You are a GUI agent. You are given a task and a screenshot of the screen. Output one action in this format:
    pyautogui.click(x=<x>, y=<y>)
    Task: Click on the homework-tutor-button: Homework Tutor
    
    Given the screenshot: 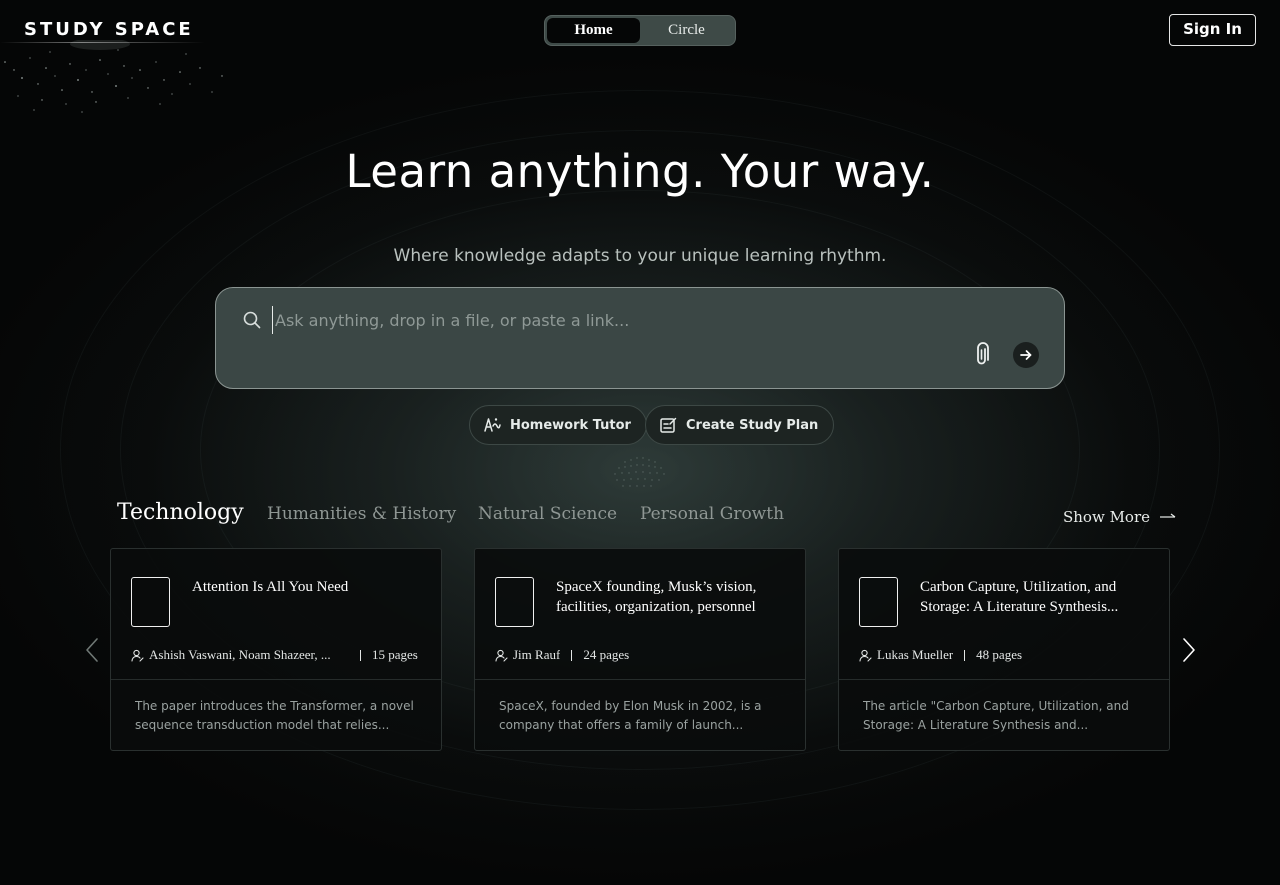 What is the action you would take?
    pyautogui.click(x=558, y=425)
    